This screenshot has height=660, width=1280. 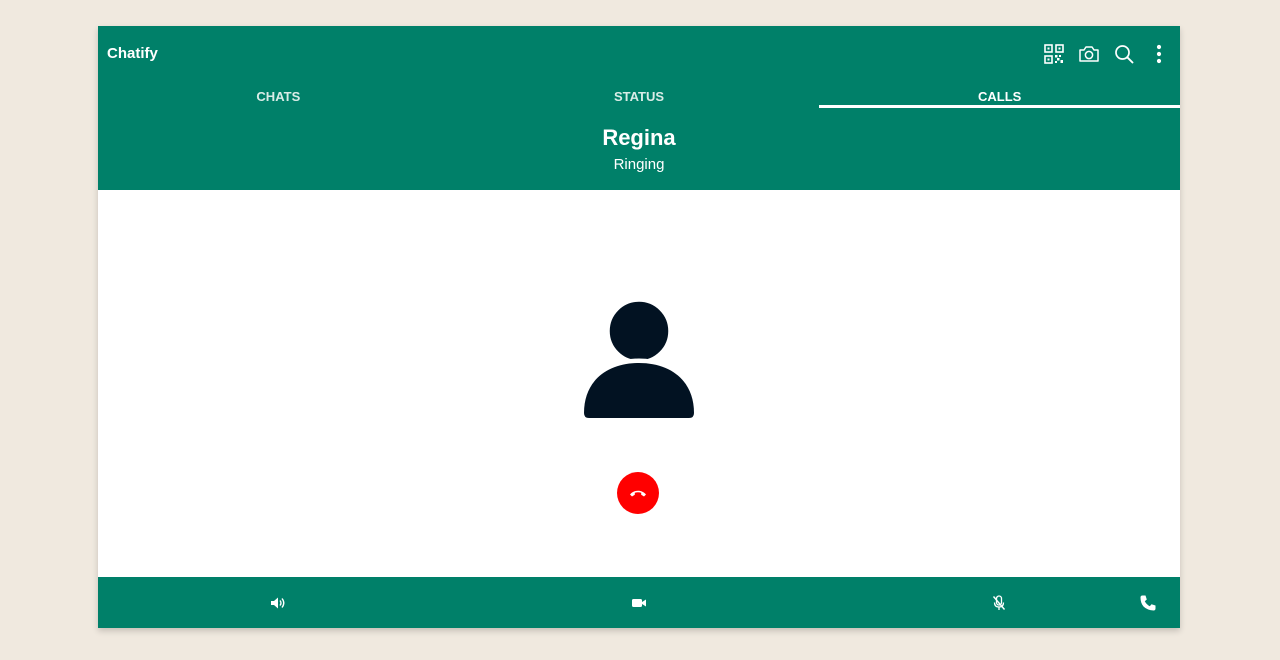 I want to click on hang-up-icon, so click(x=638, y=493).